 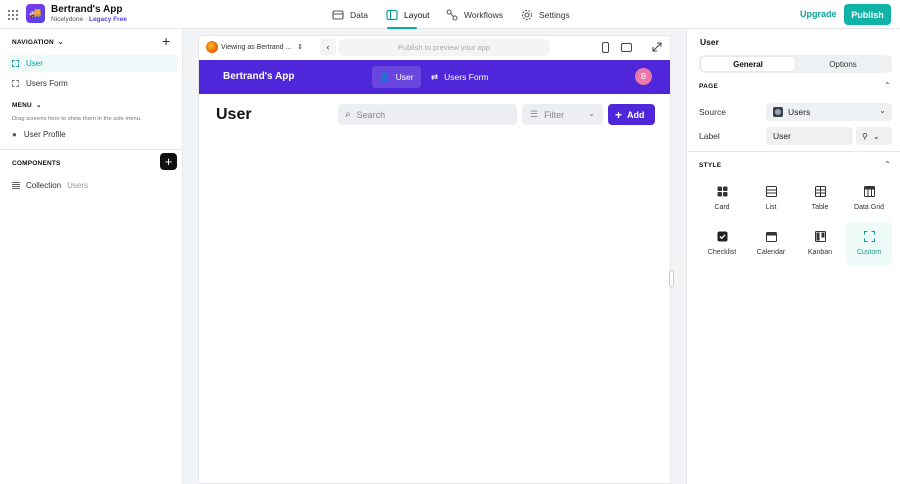 I want to click on style-table: Table, so click(x=820, y=198).